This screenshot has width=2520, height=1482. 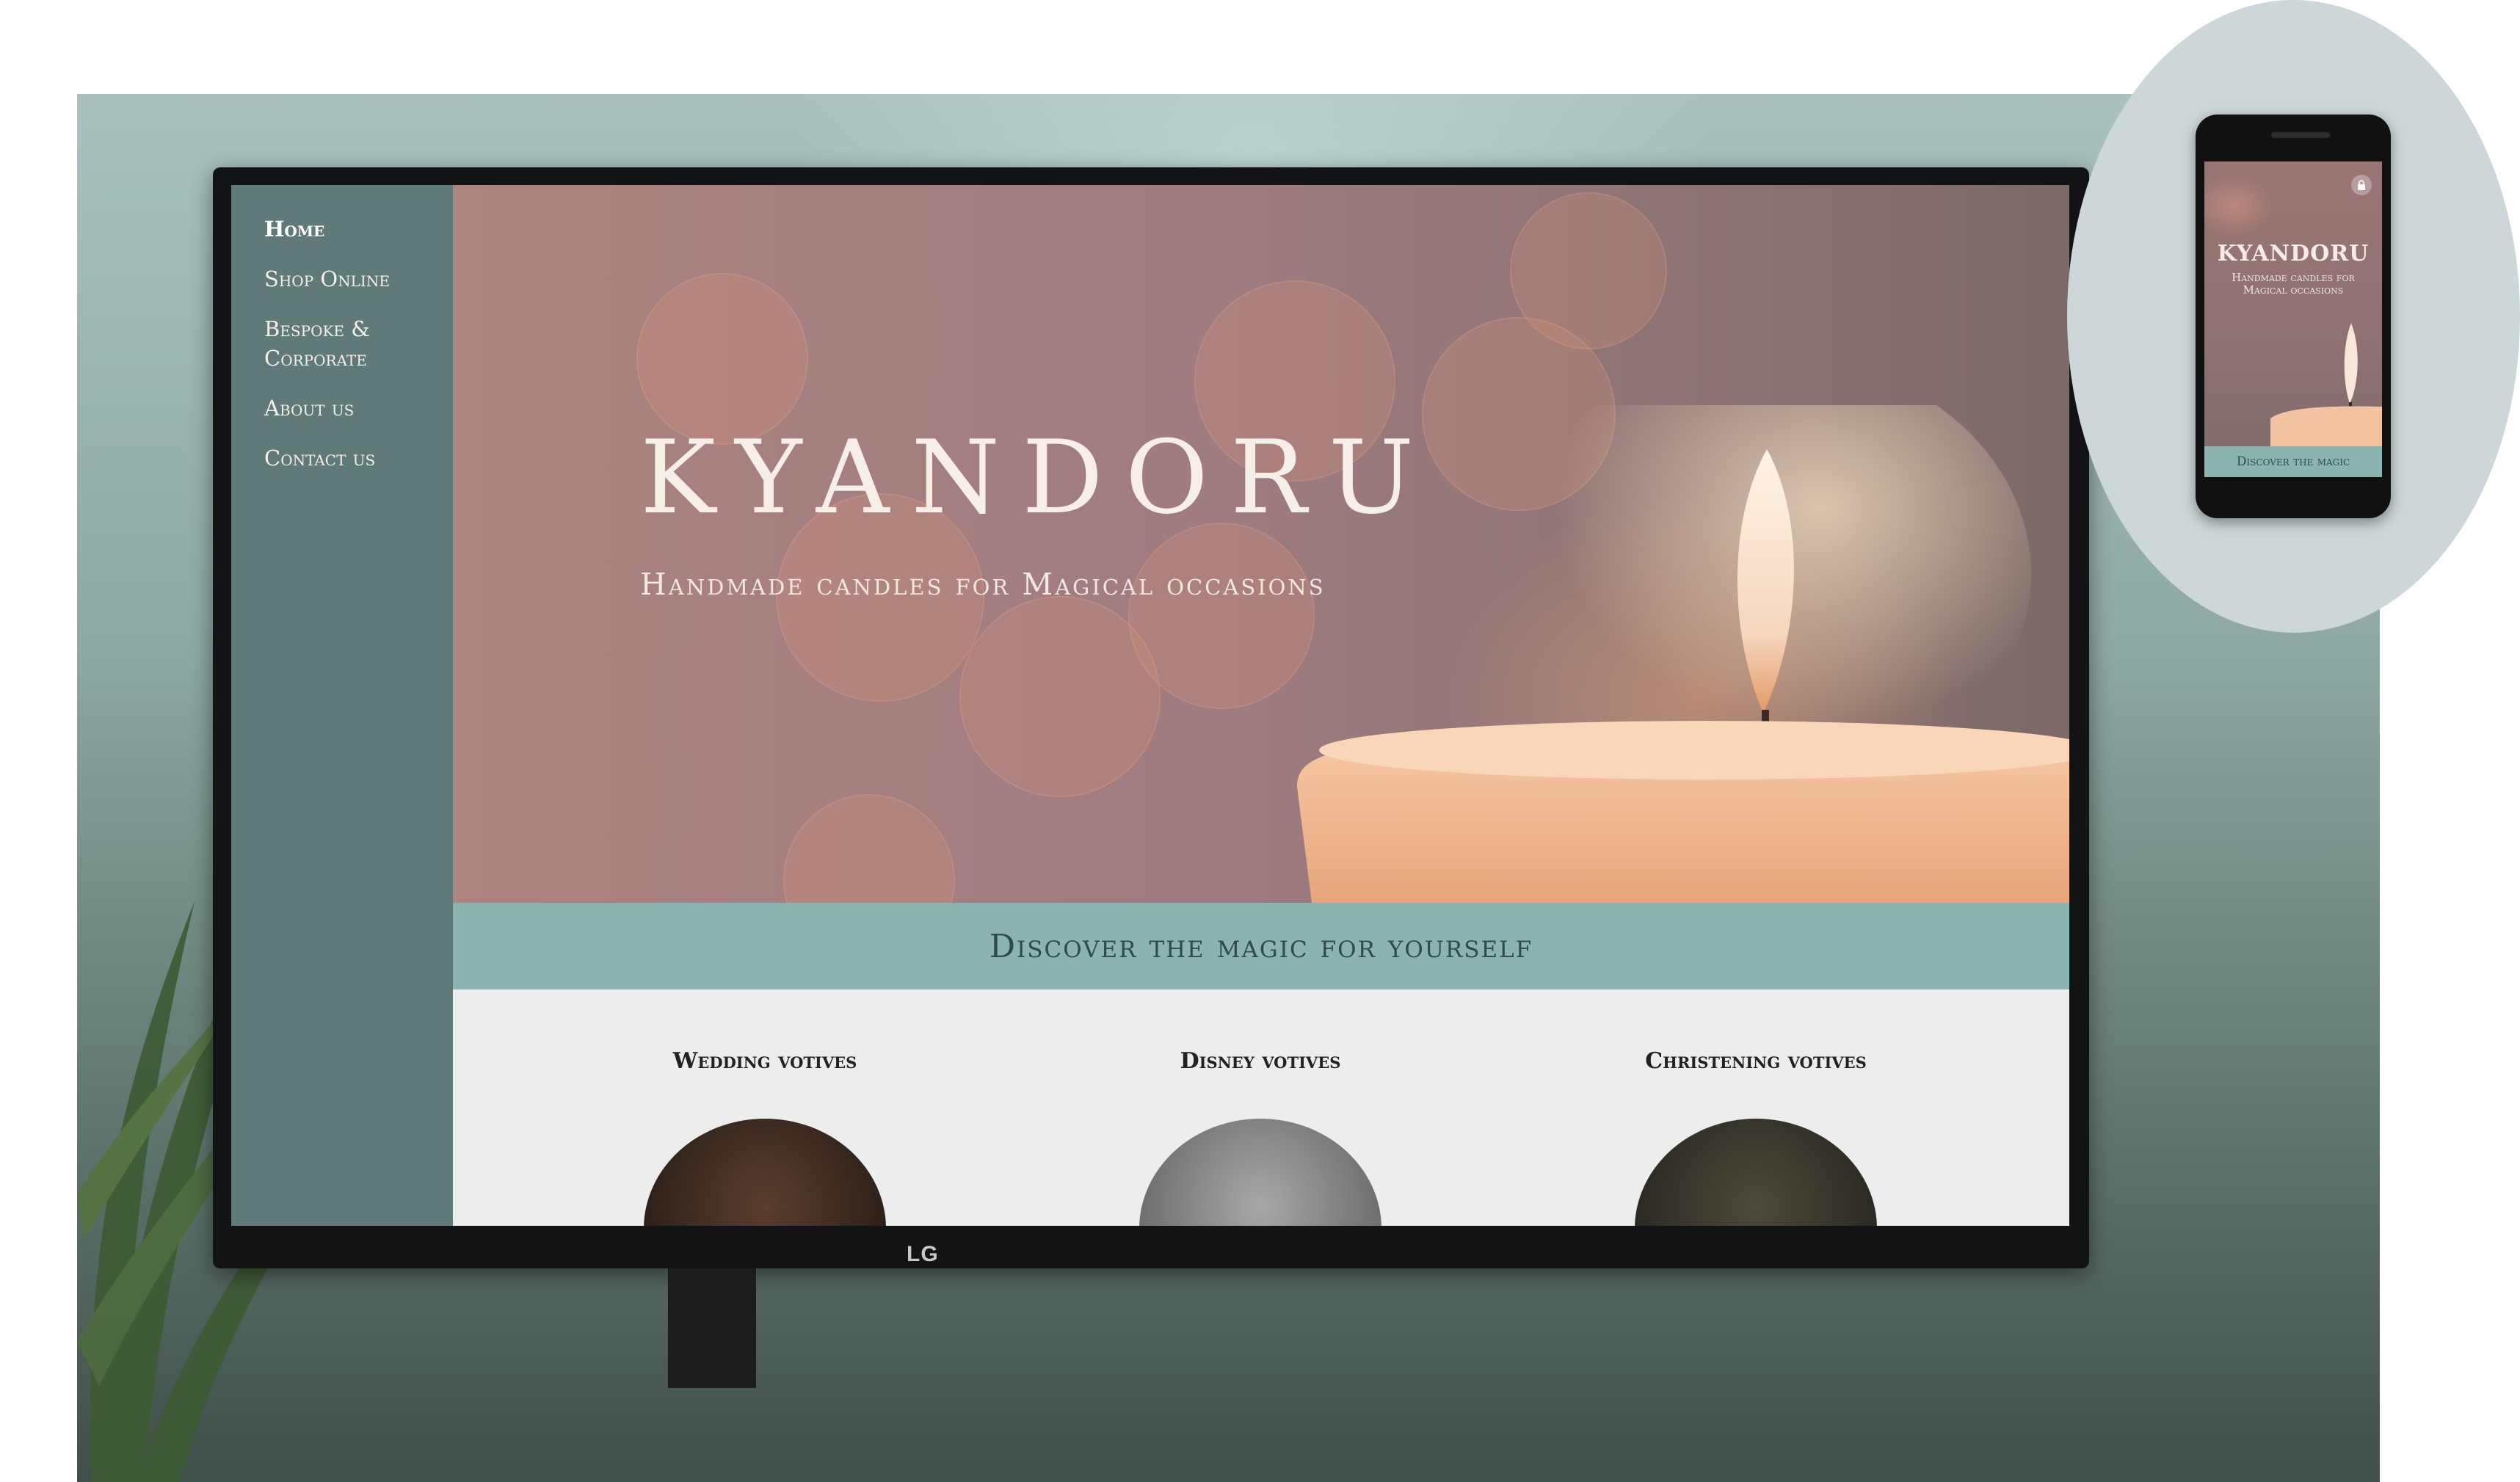 I want to click on product-card-wedding: Wedding votives, so click(x=764, y=1137).